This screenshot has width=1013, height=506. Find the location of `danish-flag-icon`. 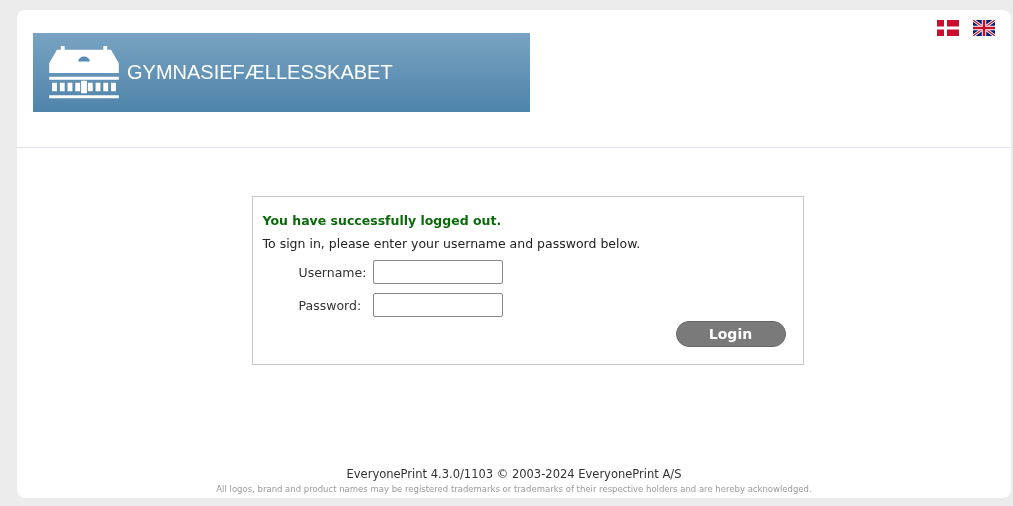

danish-flag-icon is located at coordinates (948, 28).